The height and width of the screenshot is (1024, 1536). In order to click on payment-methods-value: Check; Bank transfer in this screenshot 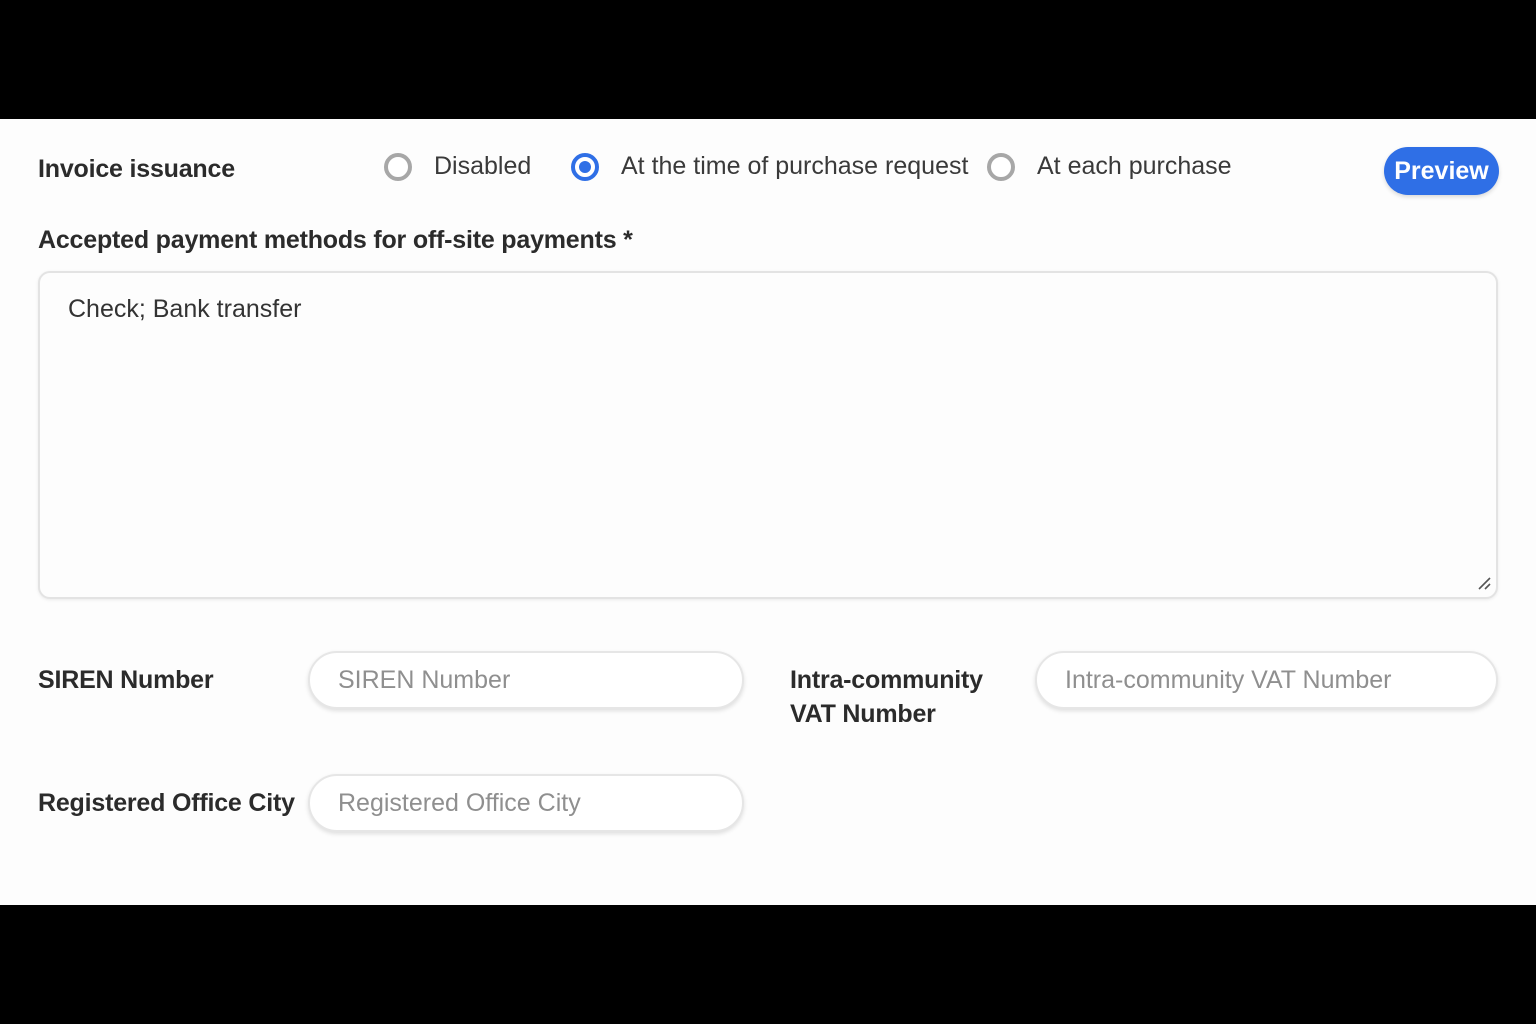, I will do `click(185, 309)`.